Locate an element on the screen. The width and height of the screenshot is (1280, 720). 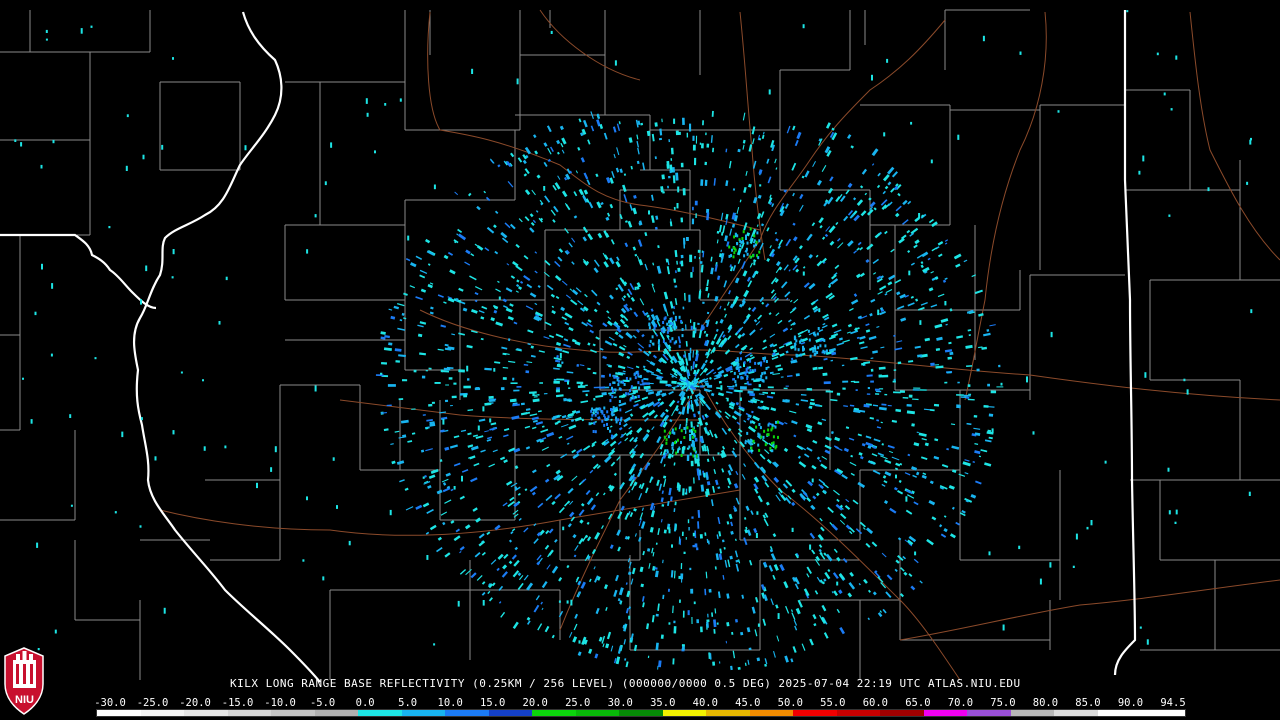
scale-label: 65.0 is located at coordinates (918, 703).